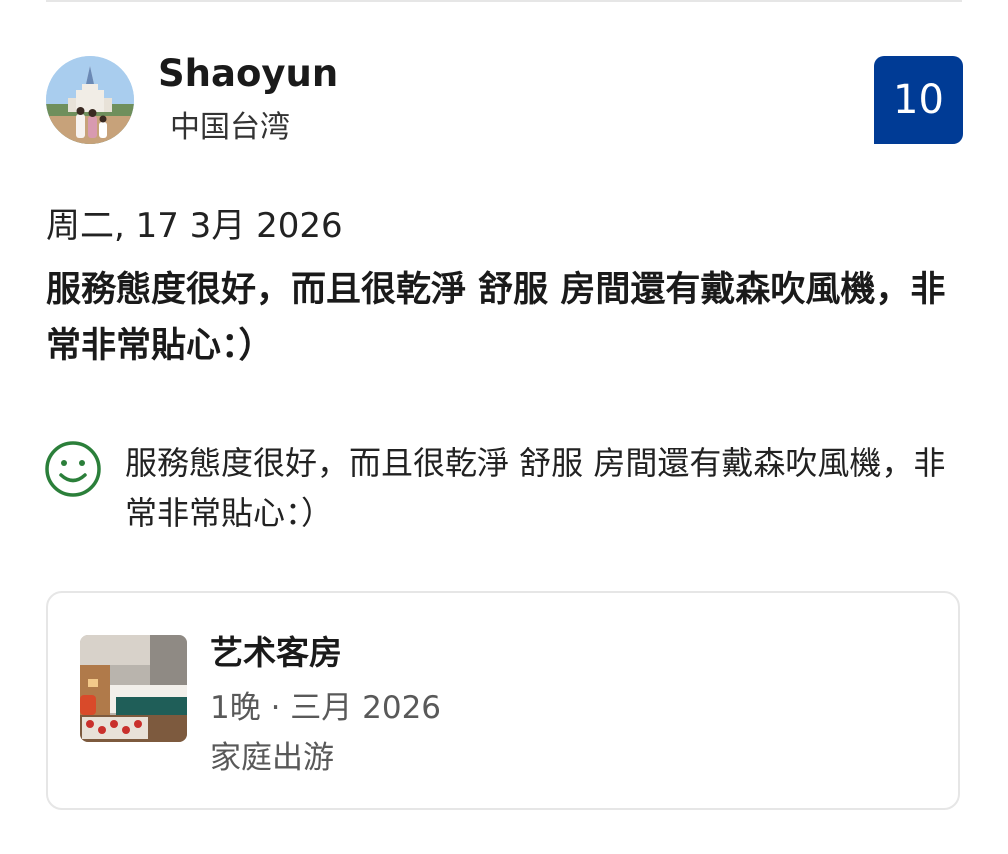  I want to click on stay-duration-date: 1晚 · 三月 2026, so click(326, 708).